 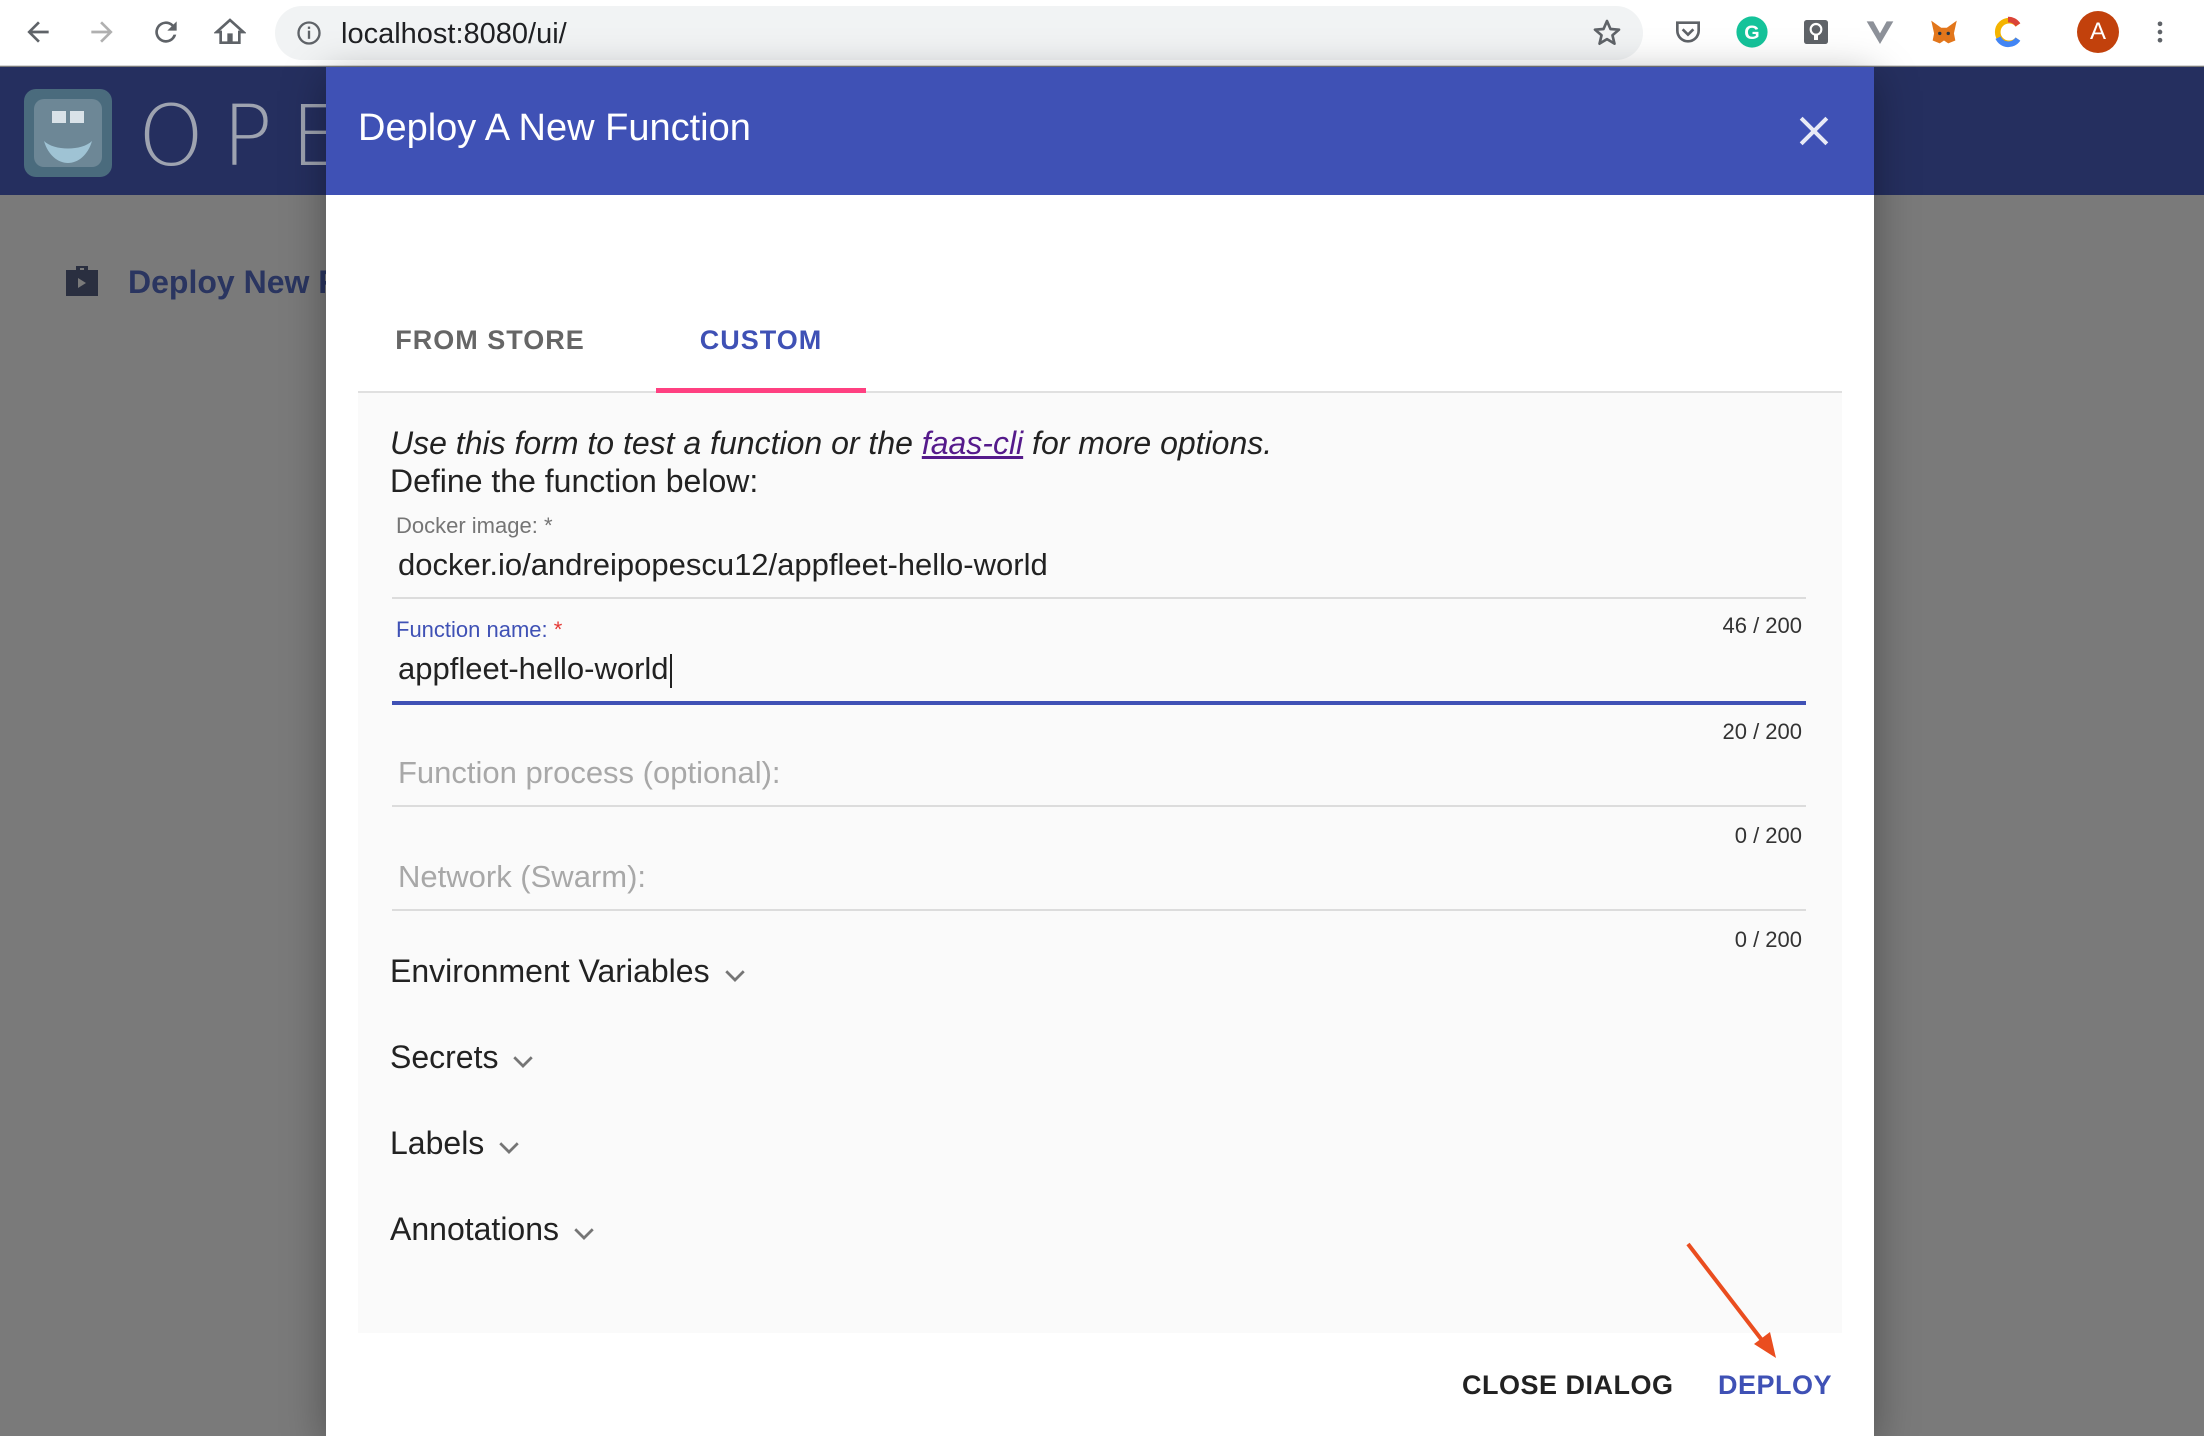 I want to click on tab-bar: FROM STORE CUSTOM, so click(x=1100, y=294).